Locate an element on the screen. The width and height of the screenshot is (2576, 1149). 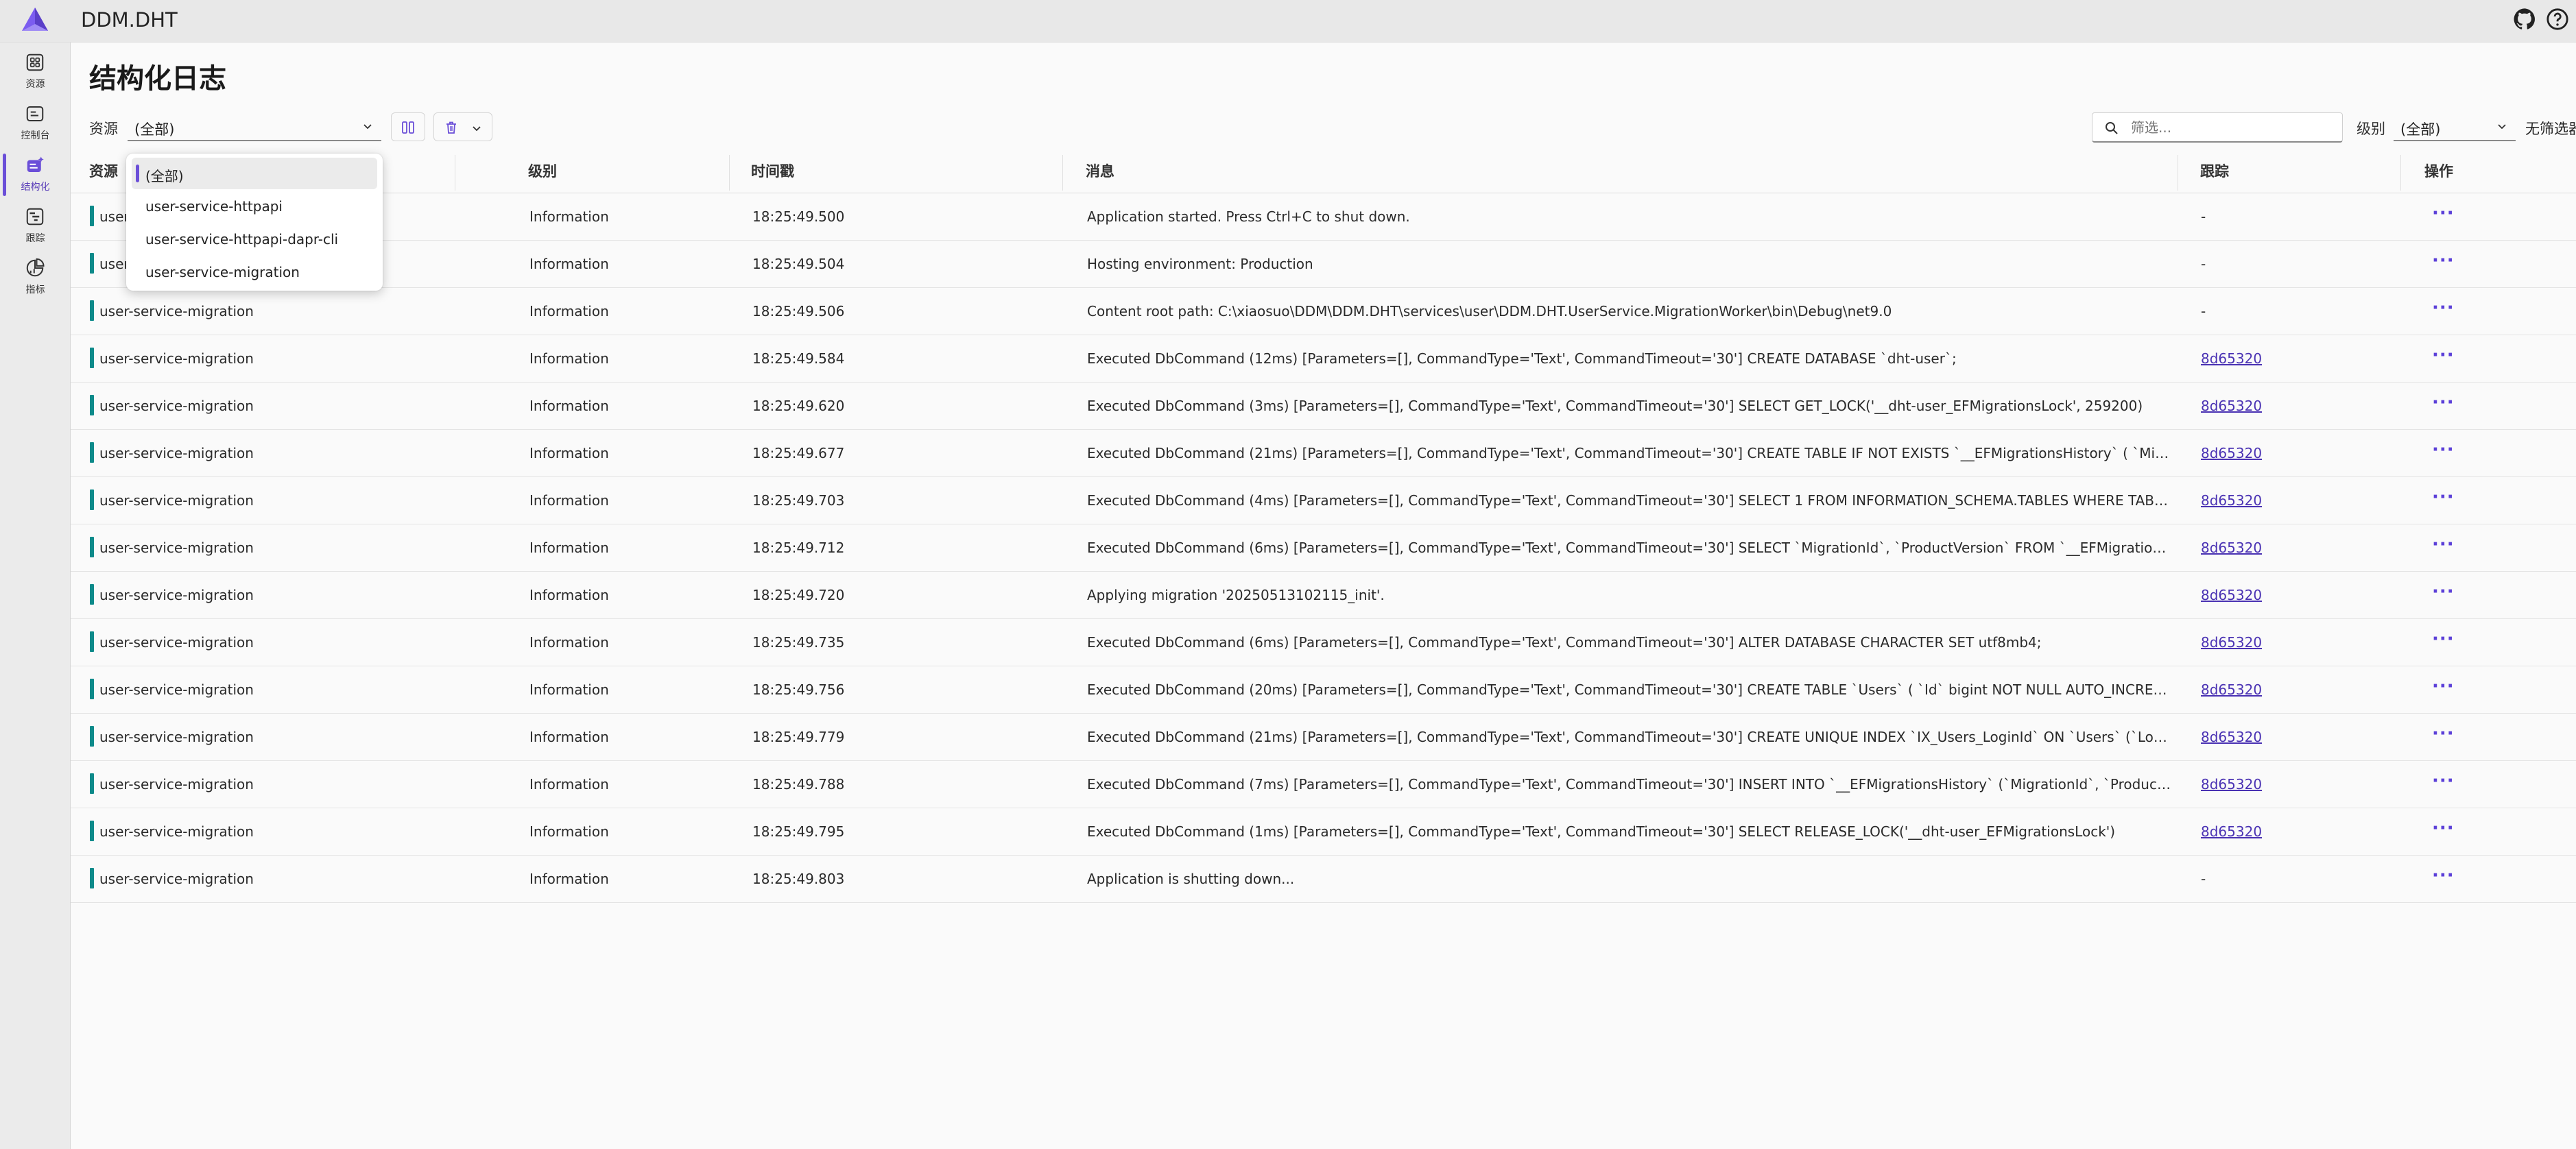
dropdown-option: user-service-migration is located at coordinates (254, 272).